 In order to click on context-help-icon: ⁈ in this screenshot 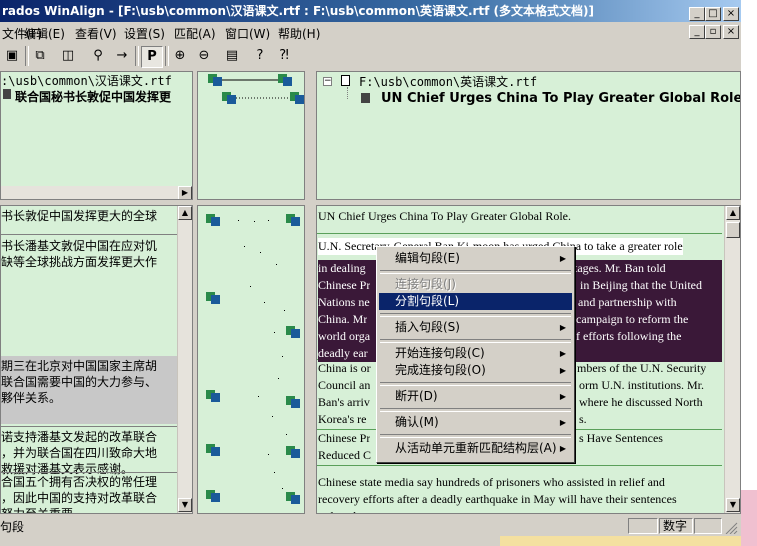, I will do `click(284, 56)`.